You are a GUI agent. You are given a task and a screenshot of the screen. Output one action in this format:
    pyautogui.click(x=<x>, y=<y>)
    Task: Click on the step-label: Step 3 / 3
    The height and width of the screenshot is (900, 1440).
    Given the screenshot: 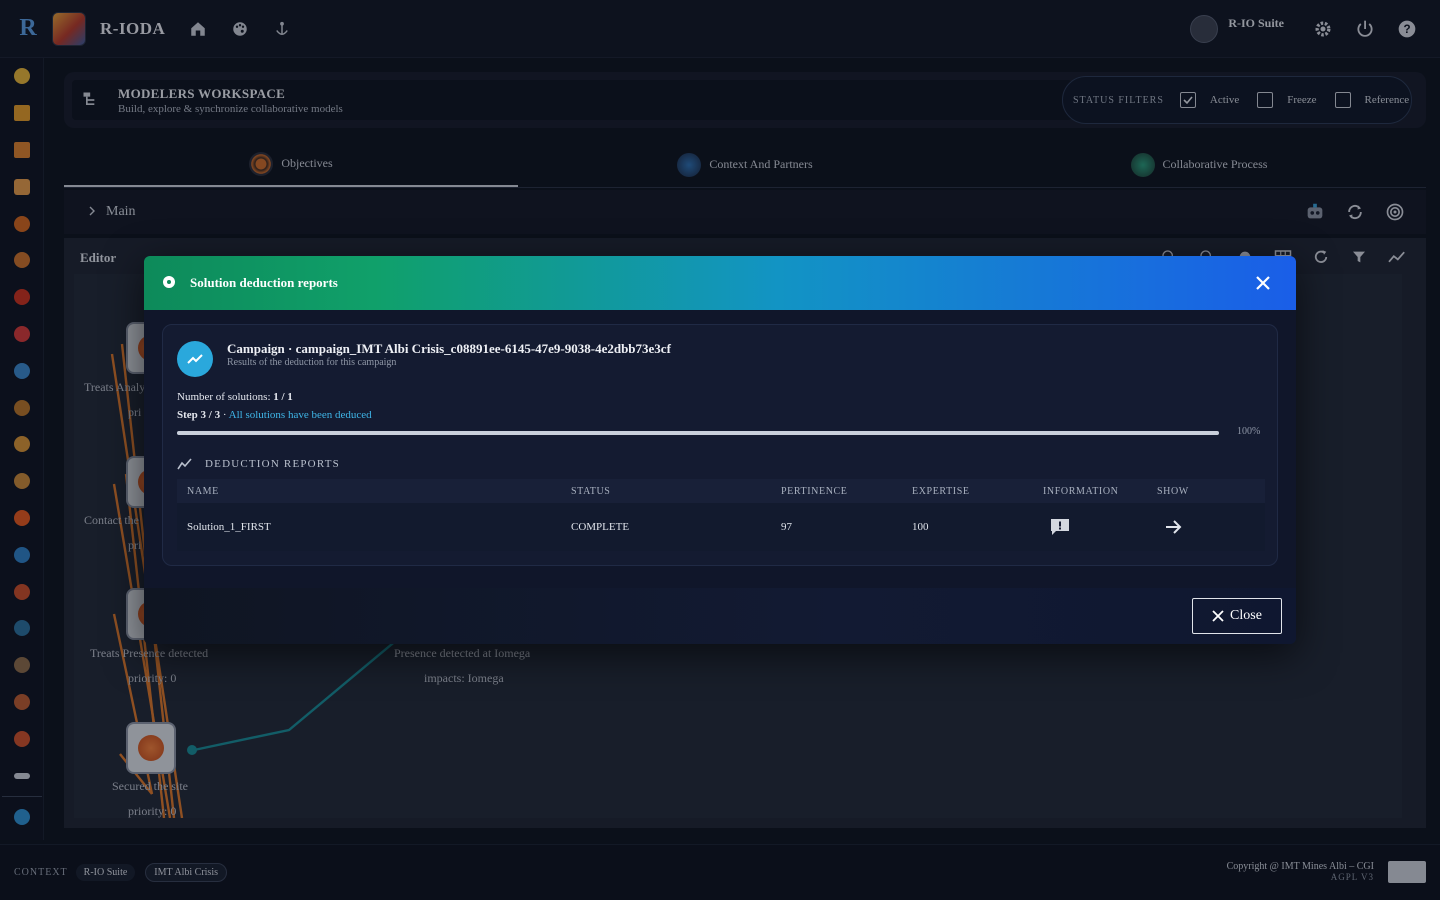 What is the action you would take?
    pyautogui.click(x=199, y=415)
    